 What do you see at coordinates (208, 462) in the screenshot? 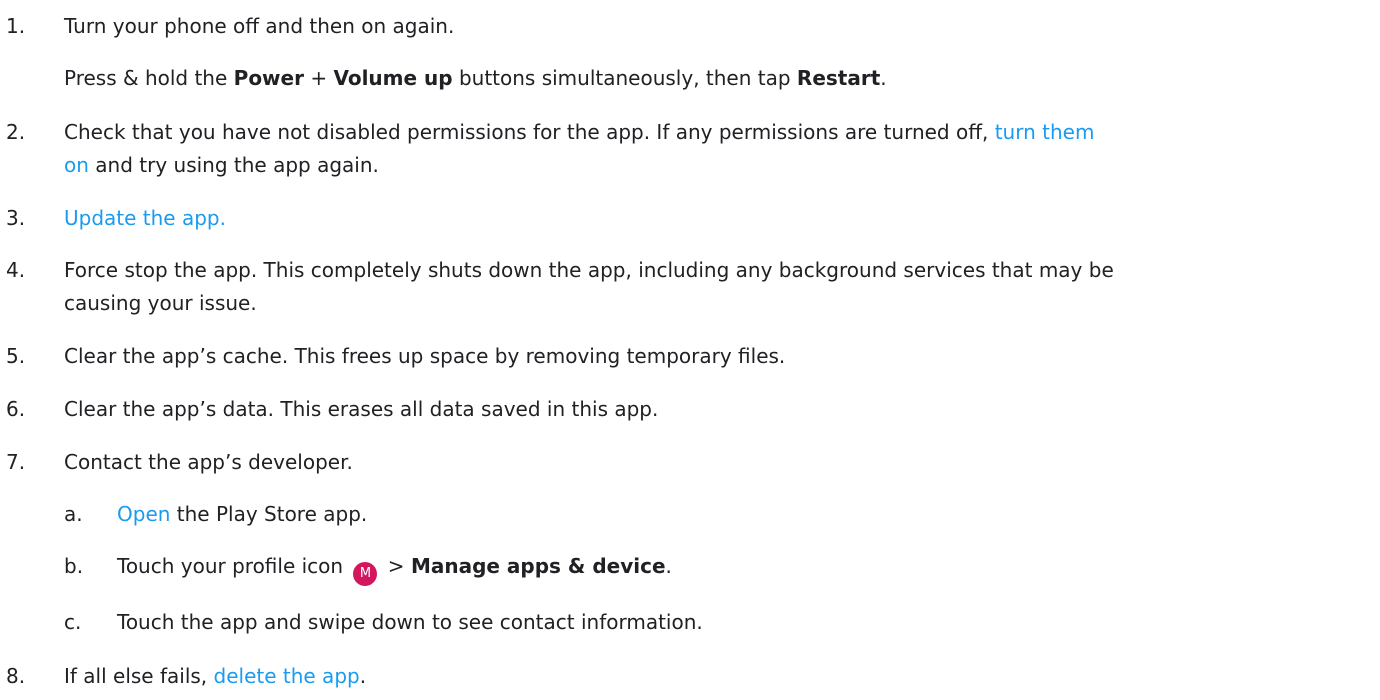
I see `step-text: Contact the app’s developer.` at bounding box center [208, 462].